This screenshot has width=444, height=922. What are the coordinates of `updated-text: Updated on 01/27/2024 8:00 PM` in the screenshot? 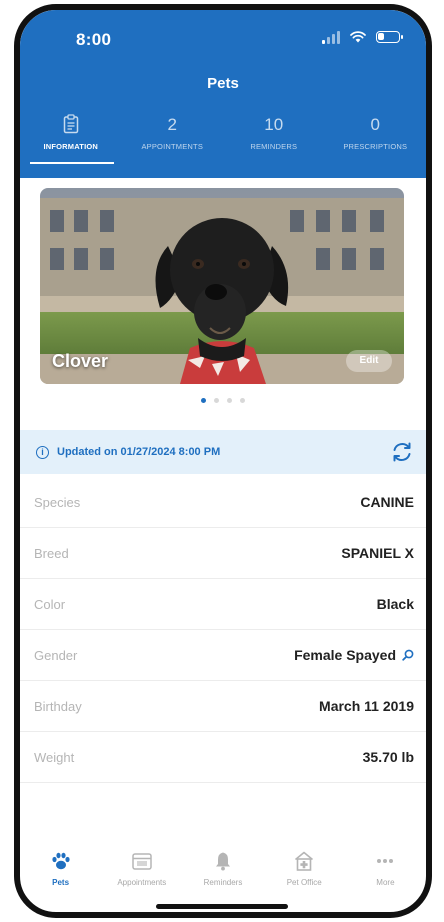 It's located at (139, 452).